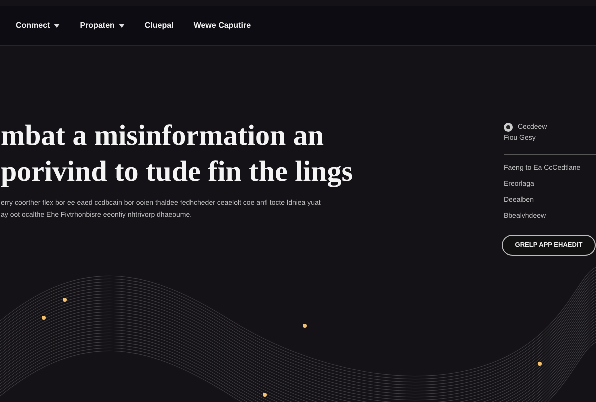  Describe the element at coordinates (177, 154) in the screenshot. I see `hero-headline: mbat a misinformation an porivind to tude fin the lings` at that location.